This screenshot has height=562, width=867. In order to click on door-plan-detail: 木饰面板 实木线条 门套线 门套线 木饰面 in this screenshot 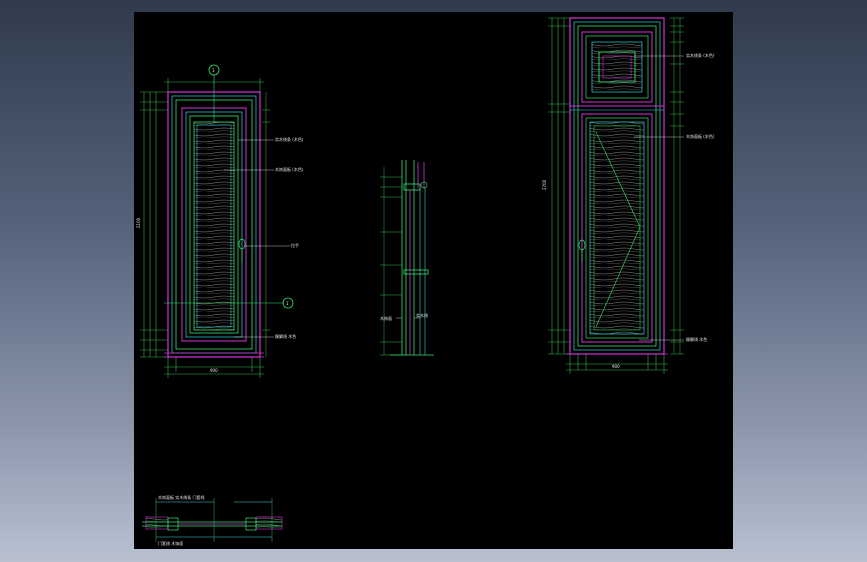, I will do `click(212, 520)`.